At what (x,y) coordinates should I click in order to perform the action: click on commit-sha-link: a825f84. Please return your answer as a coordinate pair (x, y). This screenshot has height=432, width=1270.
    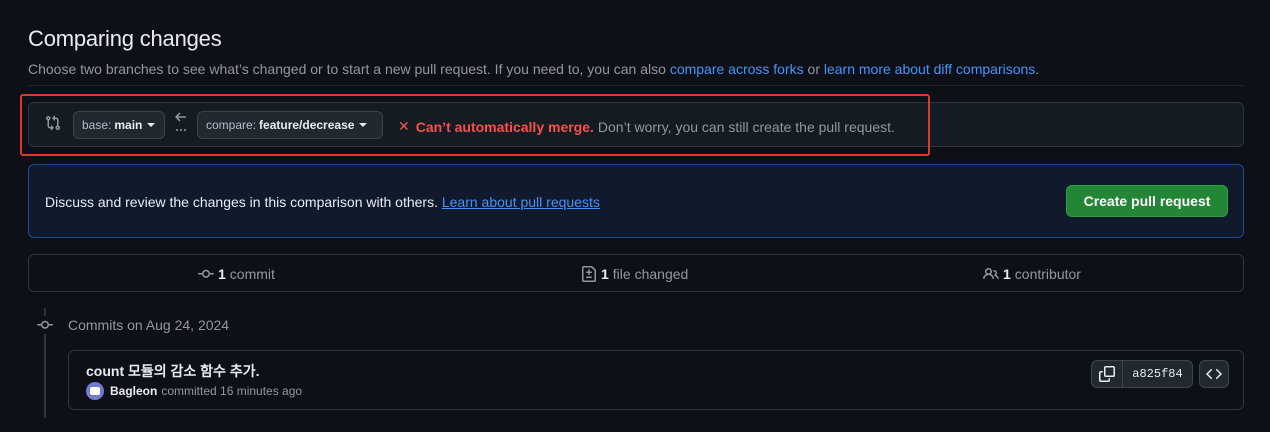
    Looking at the image, I should click on (1157, 374).